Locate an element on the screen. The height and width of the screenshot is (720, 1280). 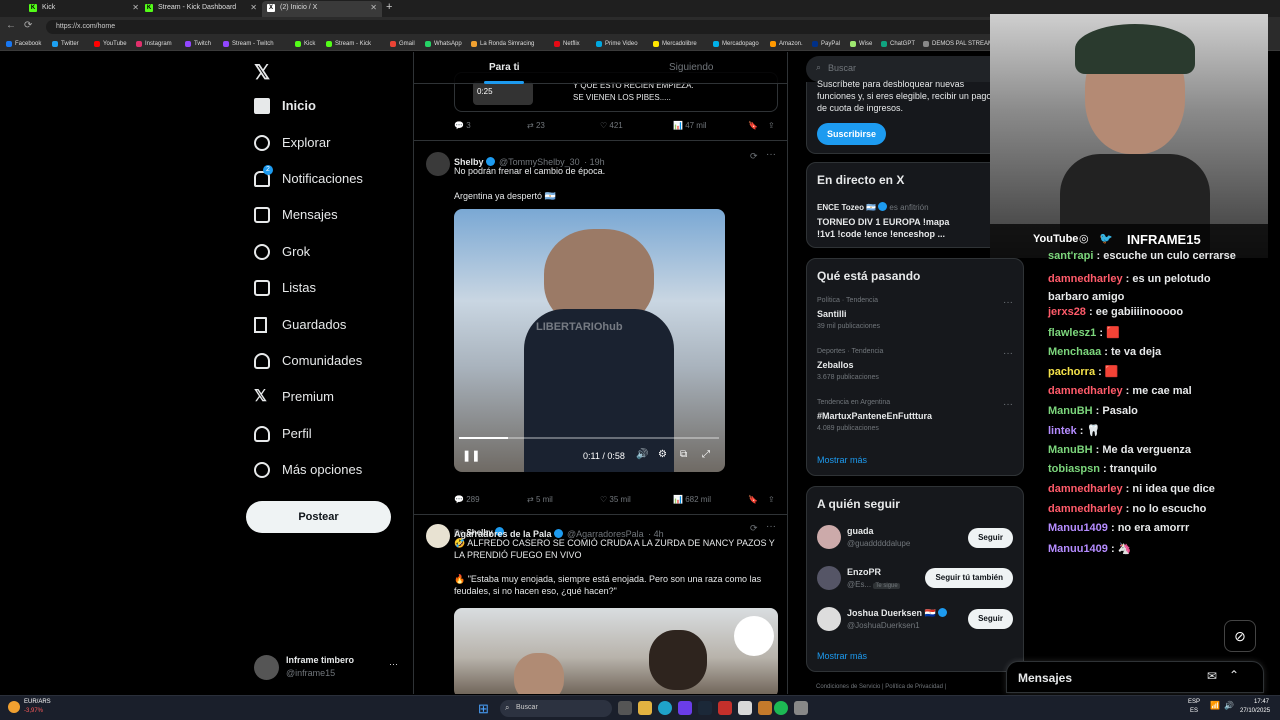
settings-icon: ⚙ is located at coordinates (662, 454).